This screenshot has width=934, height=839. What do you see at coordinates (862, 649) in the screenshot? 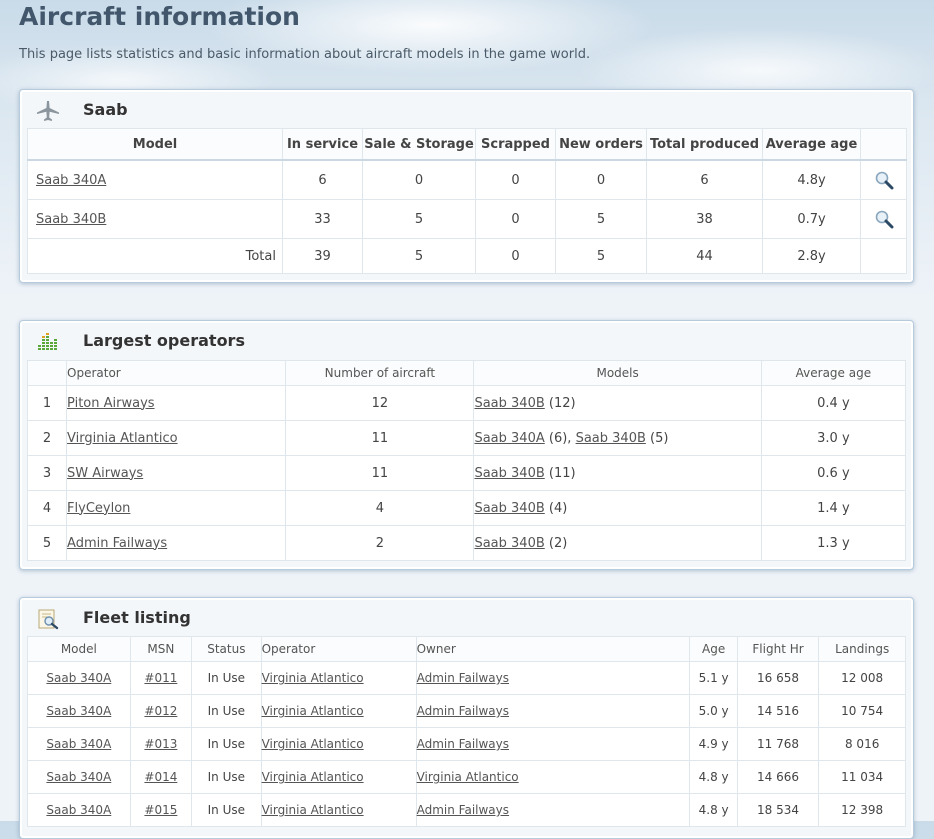
I see `column-header: Landings` at bounding box center [862, 649].